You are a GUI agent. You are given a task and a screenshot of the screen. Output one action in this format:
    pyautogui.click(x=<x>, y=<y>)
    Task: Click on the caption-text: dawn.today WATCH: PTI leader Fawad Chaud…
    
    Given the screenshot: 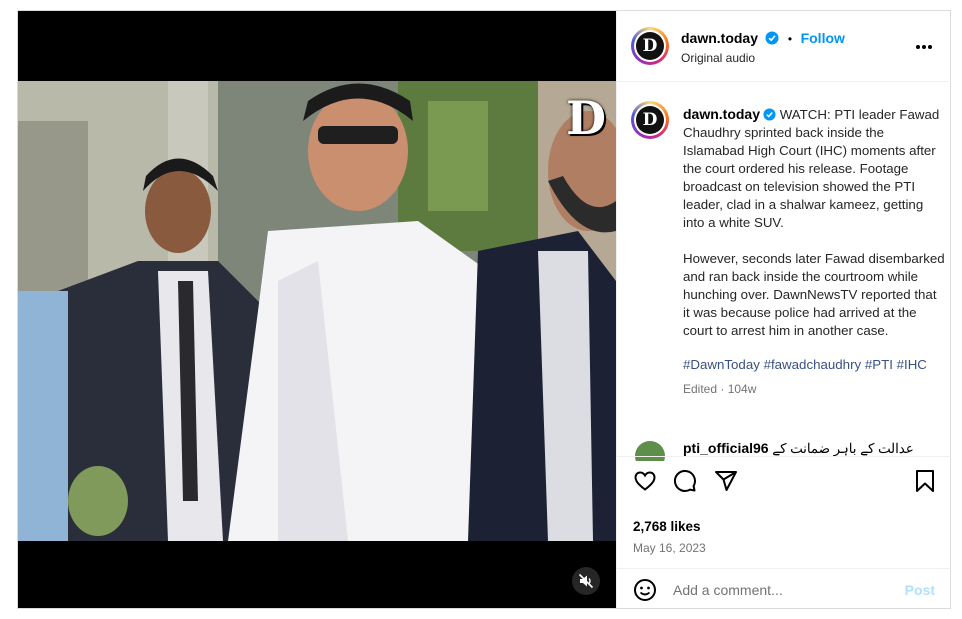 What is the action you would take?
    pyautogui.click(x=814, y=251)
    